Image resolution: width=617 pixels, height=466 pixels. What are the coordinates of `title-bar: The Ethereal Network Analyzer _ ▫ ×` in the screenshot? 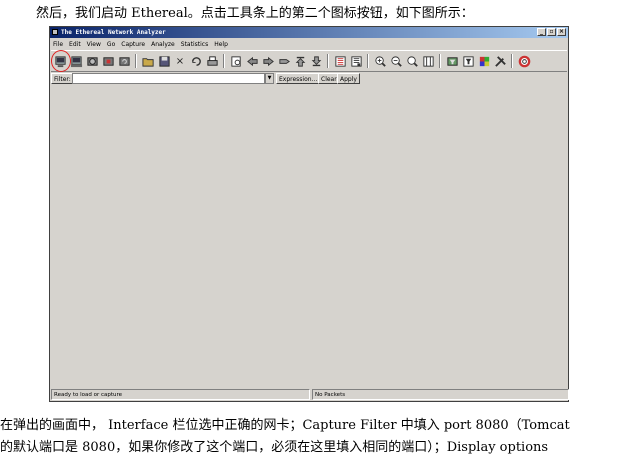 It's located at (309, 32).